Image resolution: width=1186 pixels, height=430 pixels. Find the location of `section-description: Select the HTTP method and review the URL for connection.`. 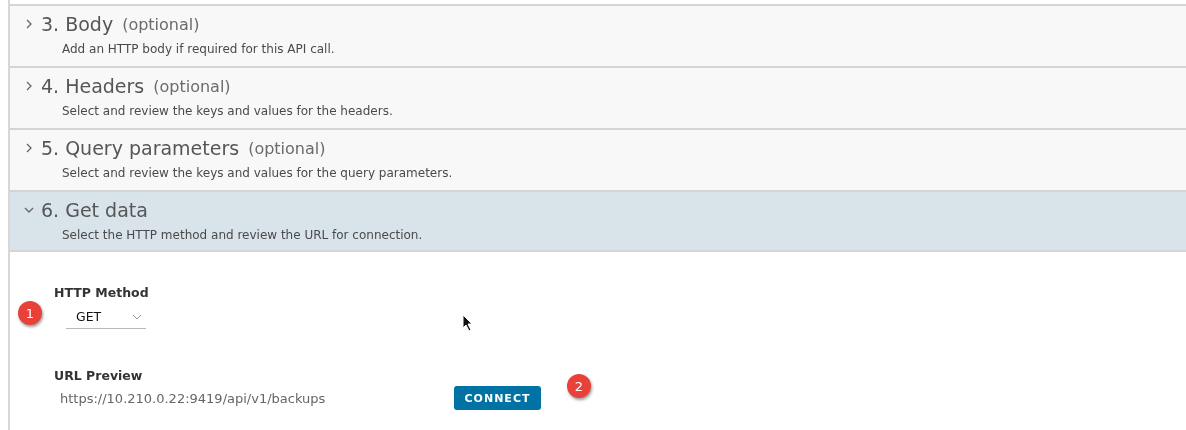

section-description: Select the HTTP method and review the URL for connection. is located at coordinates (242, 235).